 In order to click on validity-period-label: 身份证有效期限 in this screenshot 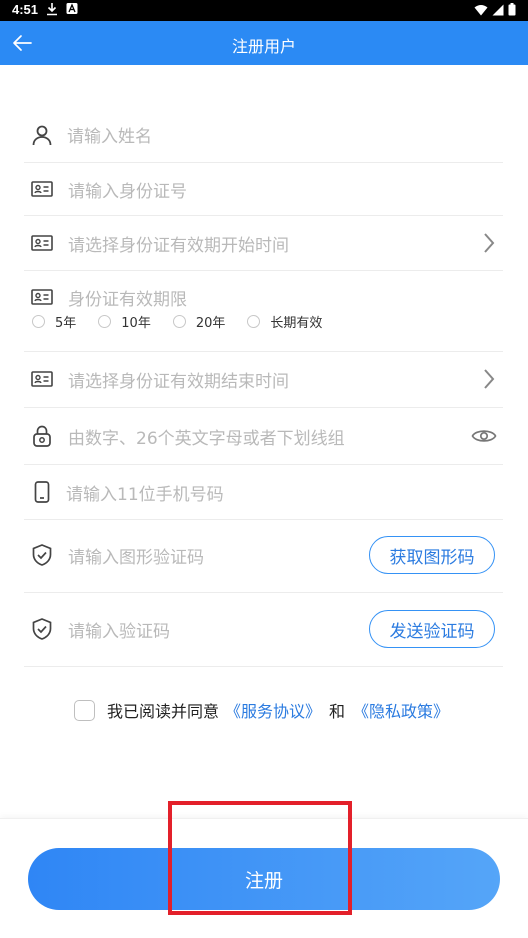, I will do `click(127, 300)`.